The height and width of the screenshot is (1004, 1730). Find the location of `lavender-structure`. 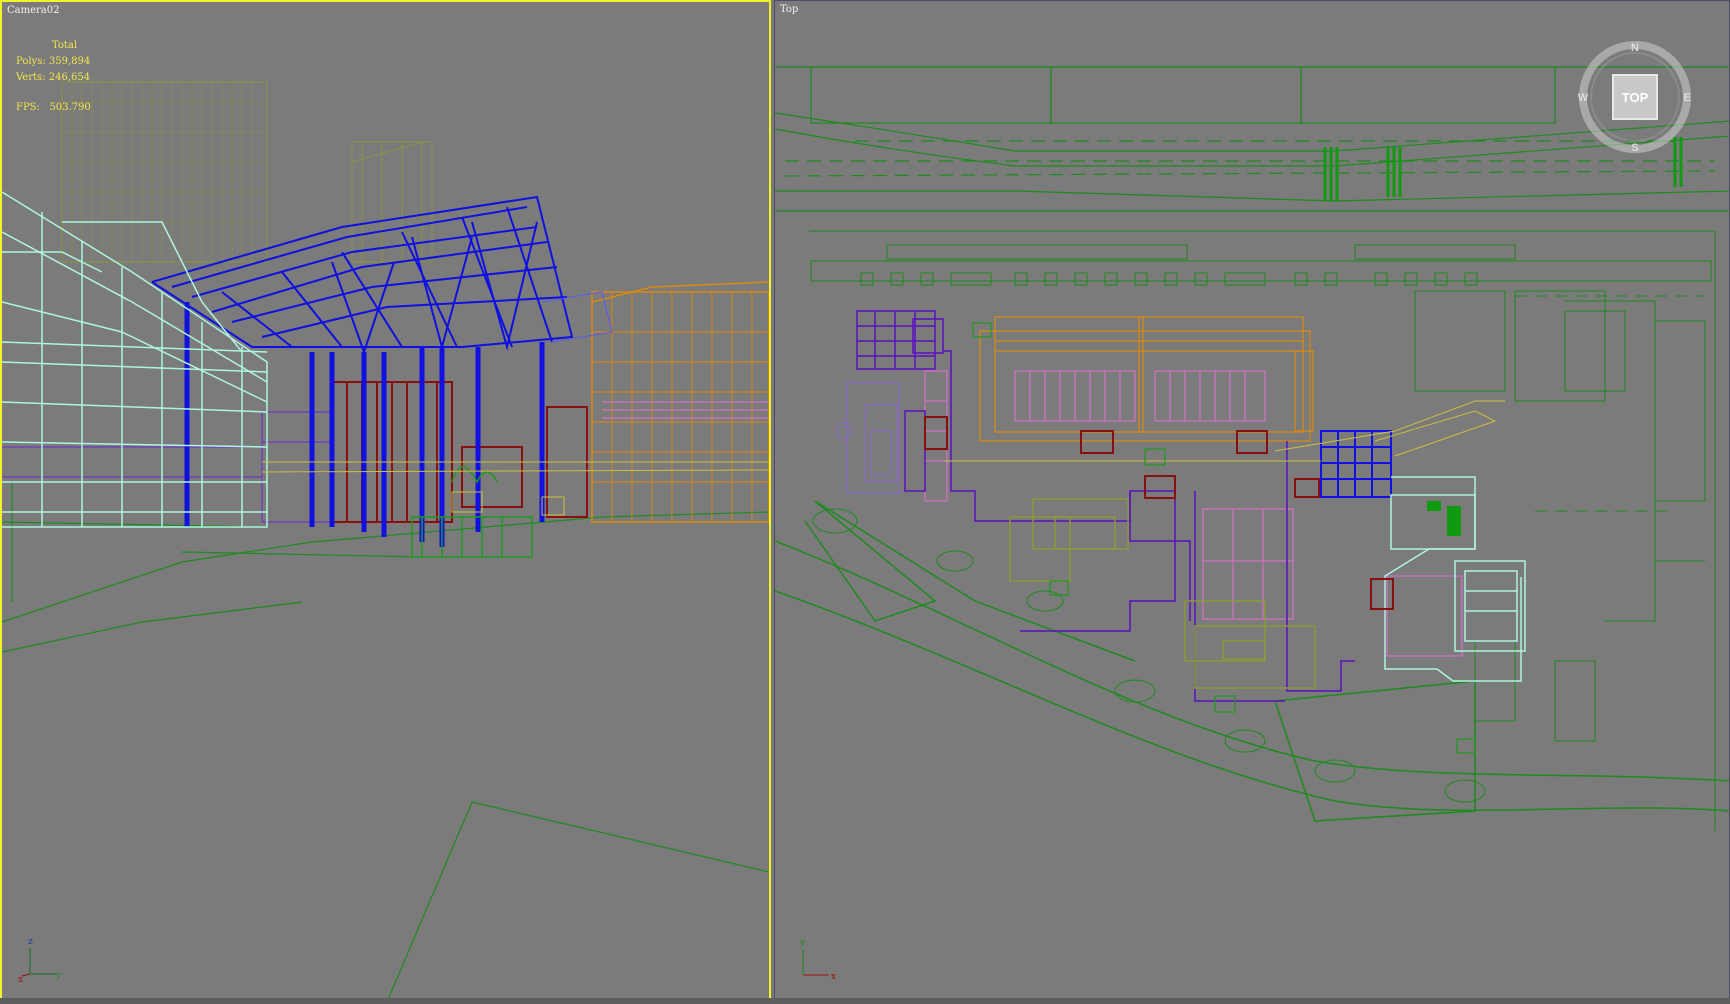

lavender-structure is located at coordinates (867, 438).